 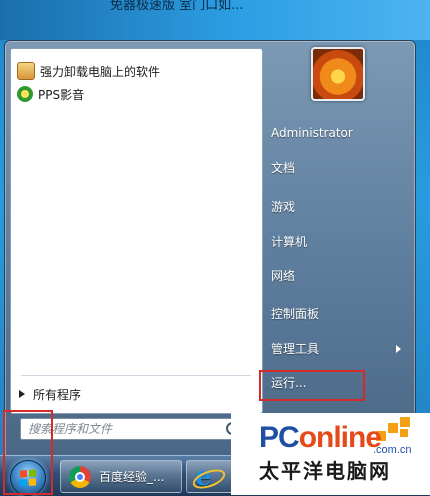 What do you see at coordinates (57, 394) in the screenshot?
I see `all-programs-label: 所有程序` at bounding box center [57, 394].